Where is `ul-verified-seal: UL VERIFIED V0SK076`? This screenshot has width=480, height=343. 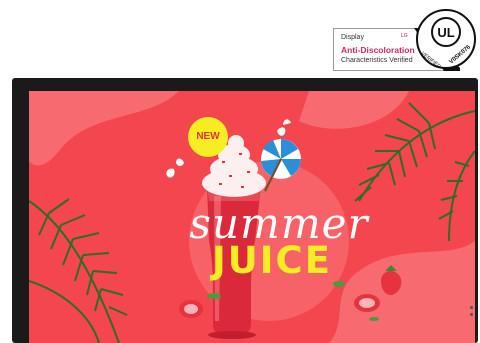 ul-verified-seal: UL VERIFIED V0SK076 is located at coordinates (446, 39).